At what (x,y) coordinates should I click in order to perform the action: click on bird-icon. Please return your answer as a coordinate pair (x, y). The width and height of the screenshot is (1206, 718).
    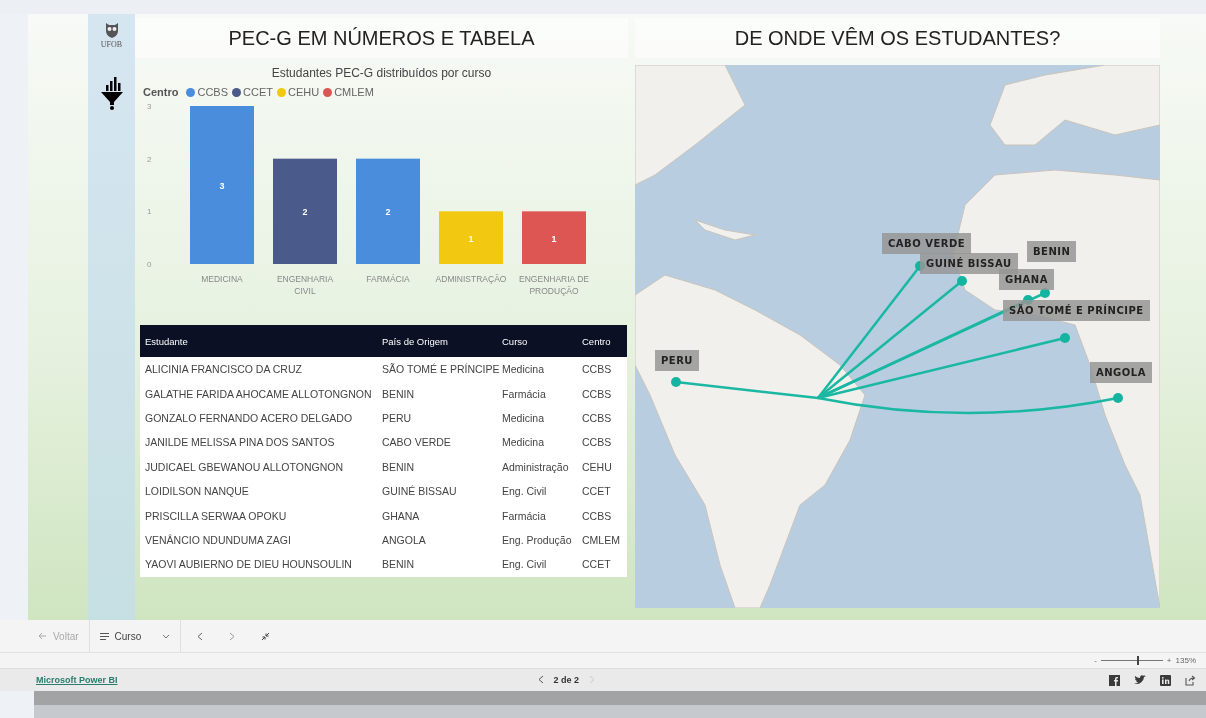
    Looking at the image, I should click on (1140, 680).